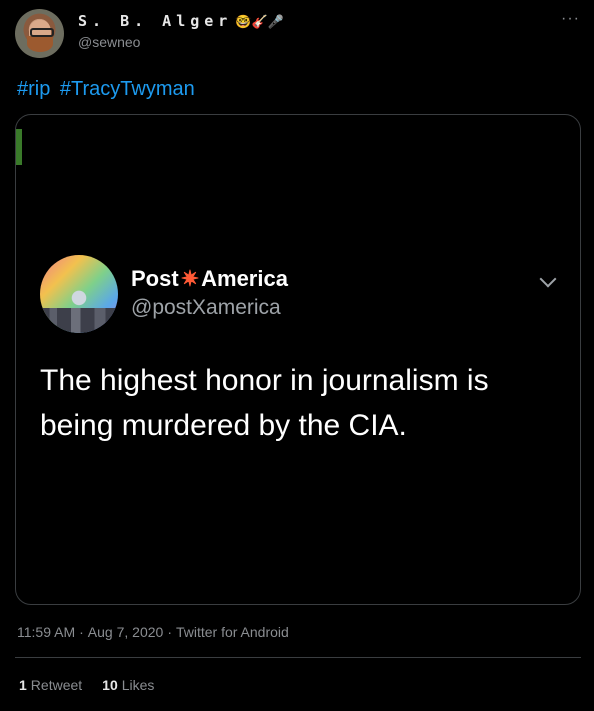  I want to click on author-display-name: S. B. Alger, so click(155, 21).